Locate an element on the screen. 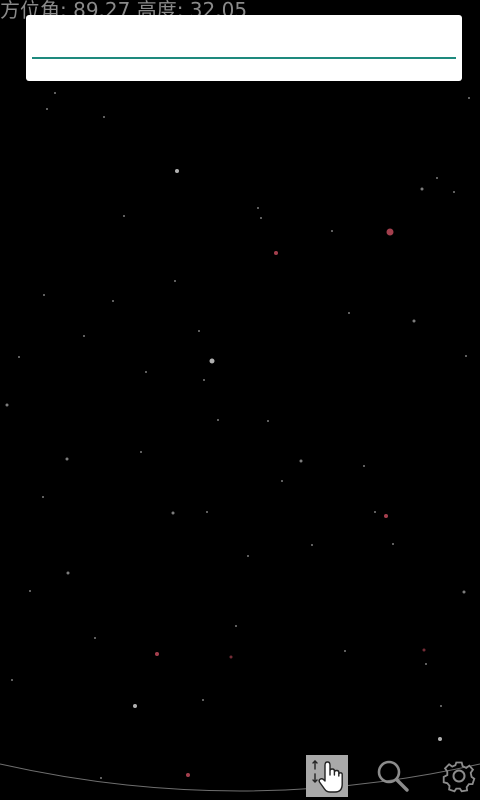 The height and width of the screenshot is (800, 480). hand-pointer-scroll-icon is located at coordinates (327, 776).